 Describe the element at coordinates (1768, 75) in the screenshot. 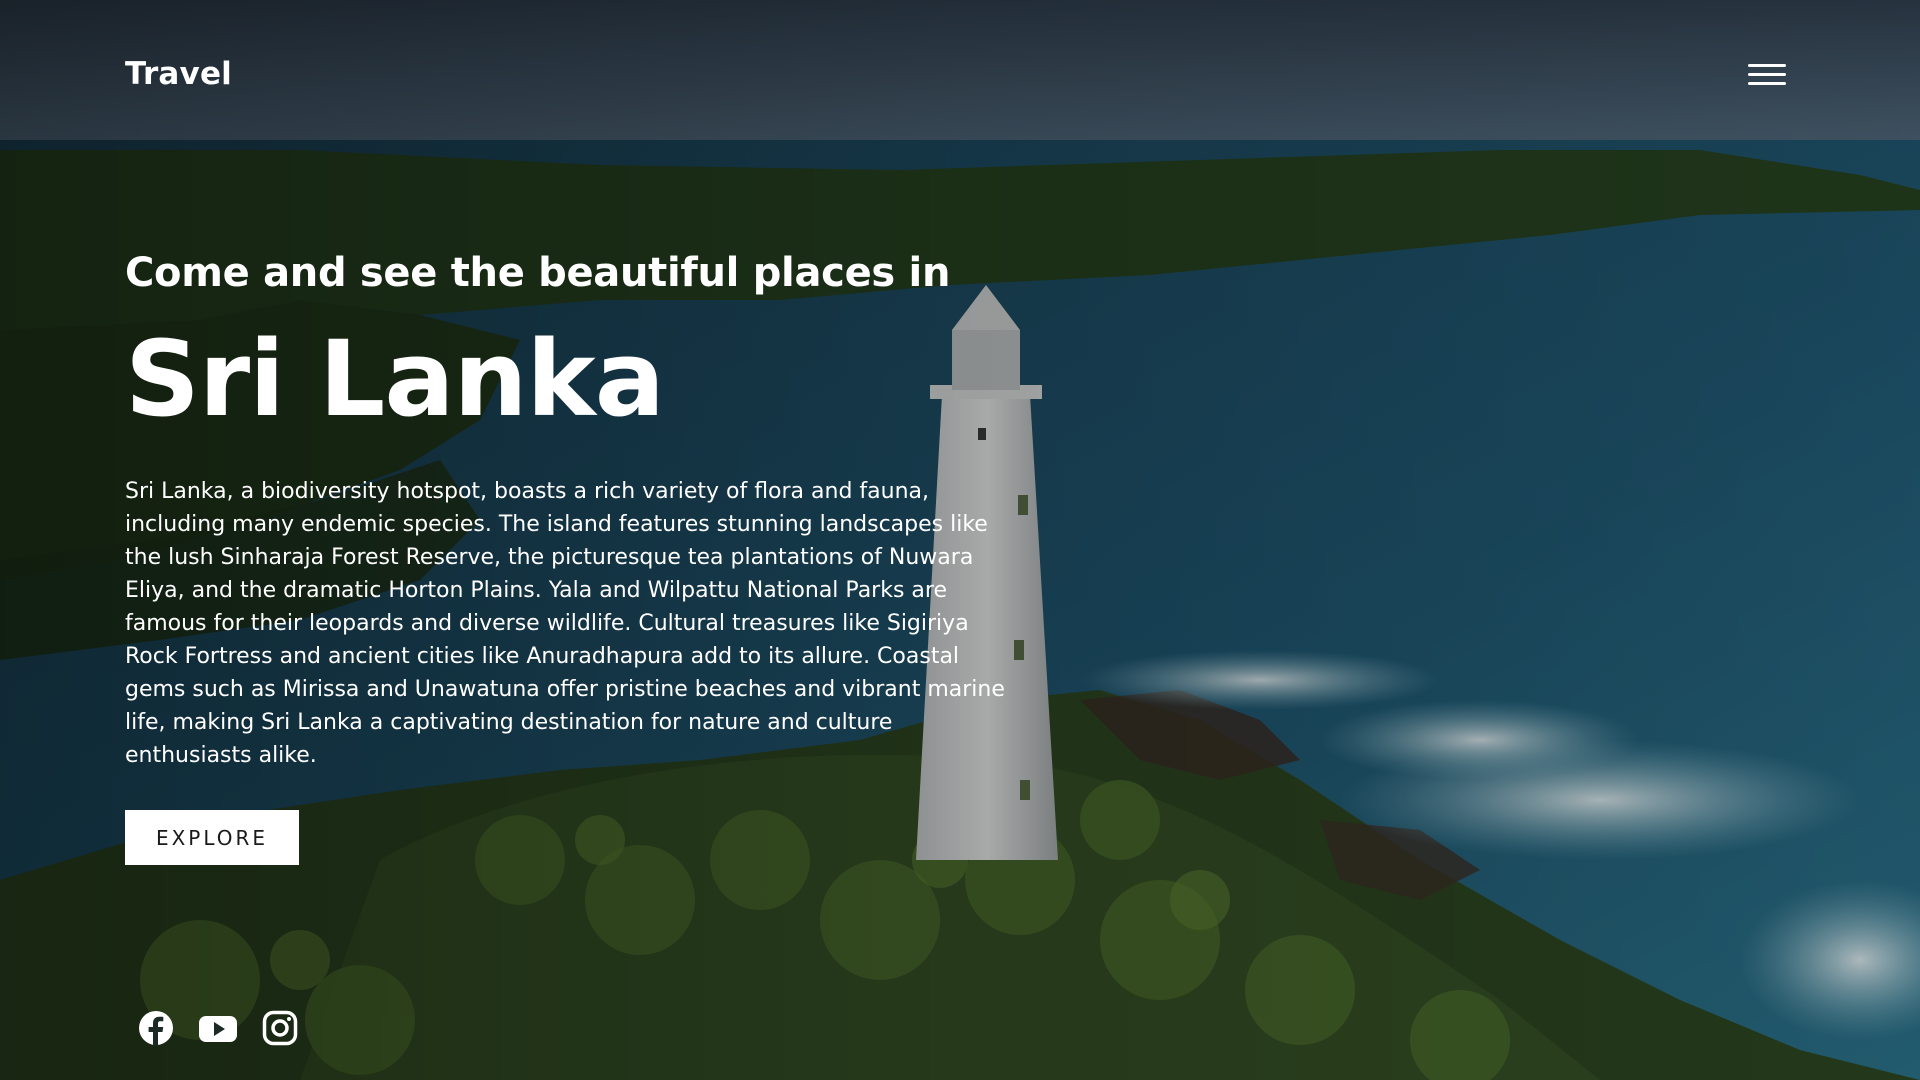

I see `hamburger-menu-icon` at that location.